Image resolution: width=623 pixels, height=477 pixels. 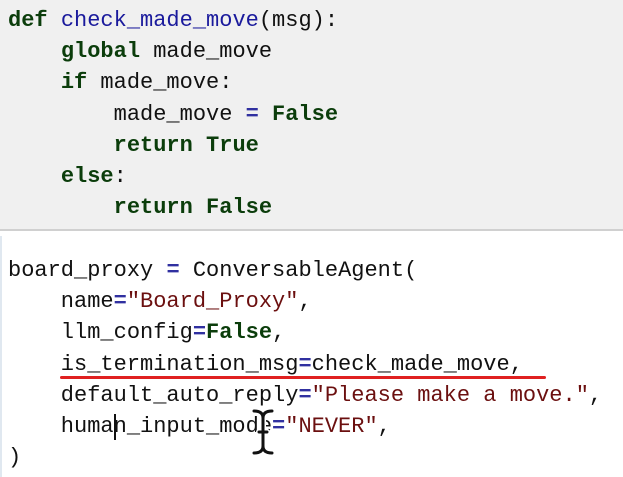 What do you see at coordinates (263, 432) in the screenshot?
I see `ibeam-cursor-icon` at bounding box center [263, 432].